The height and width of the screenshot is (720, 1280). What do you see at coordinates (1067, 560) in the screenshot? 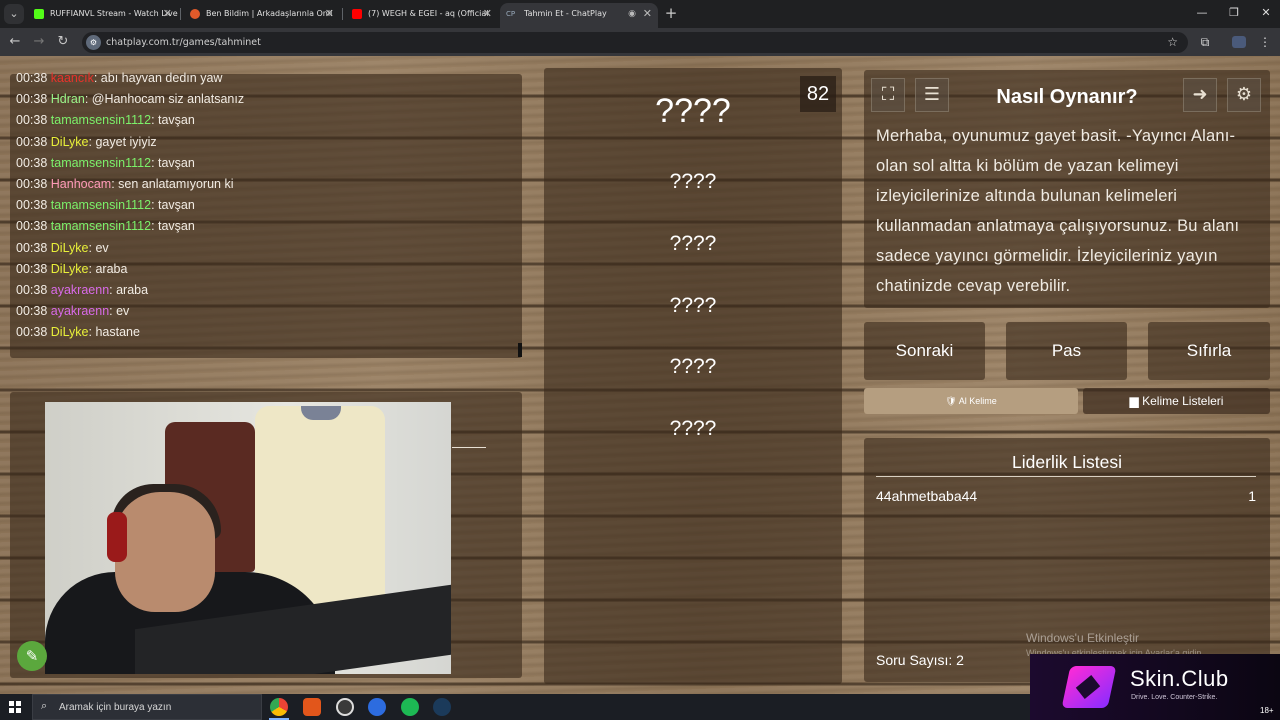
I see `leaderboard-panel` at bounding box center [1067, 560].